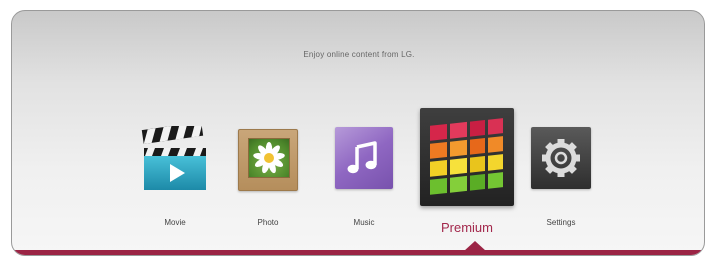 The width and height of the screenshot is (713, 260). I want to click on music-tile-icon, so click(364, 158).